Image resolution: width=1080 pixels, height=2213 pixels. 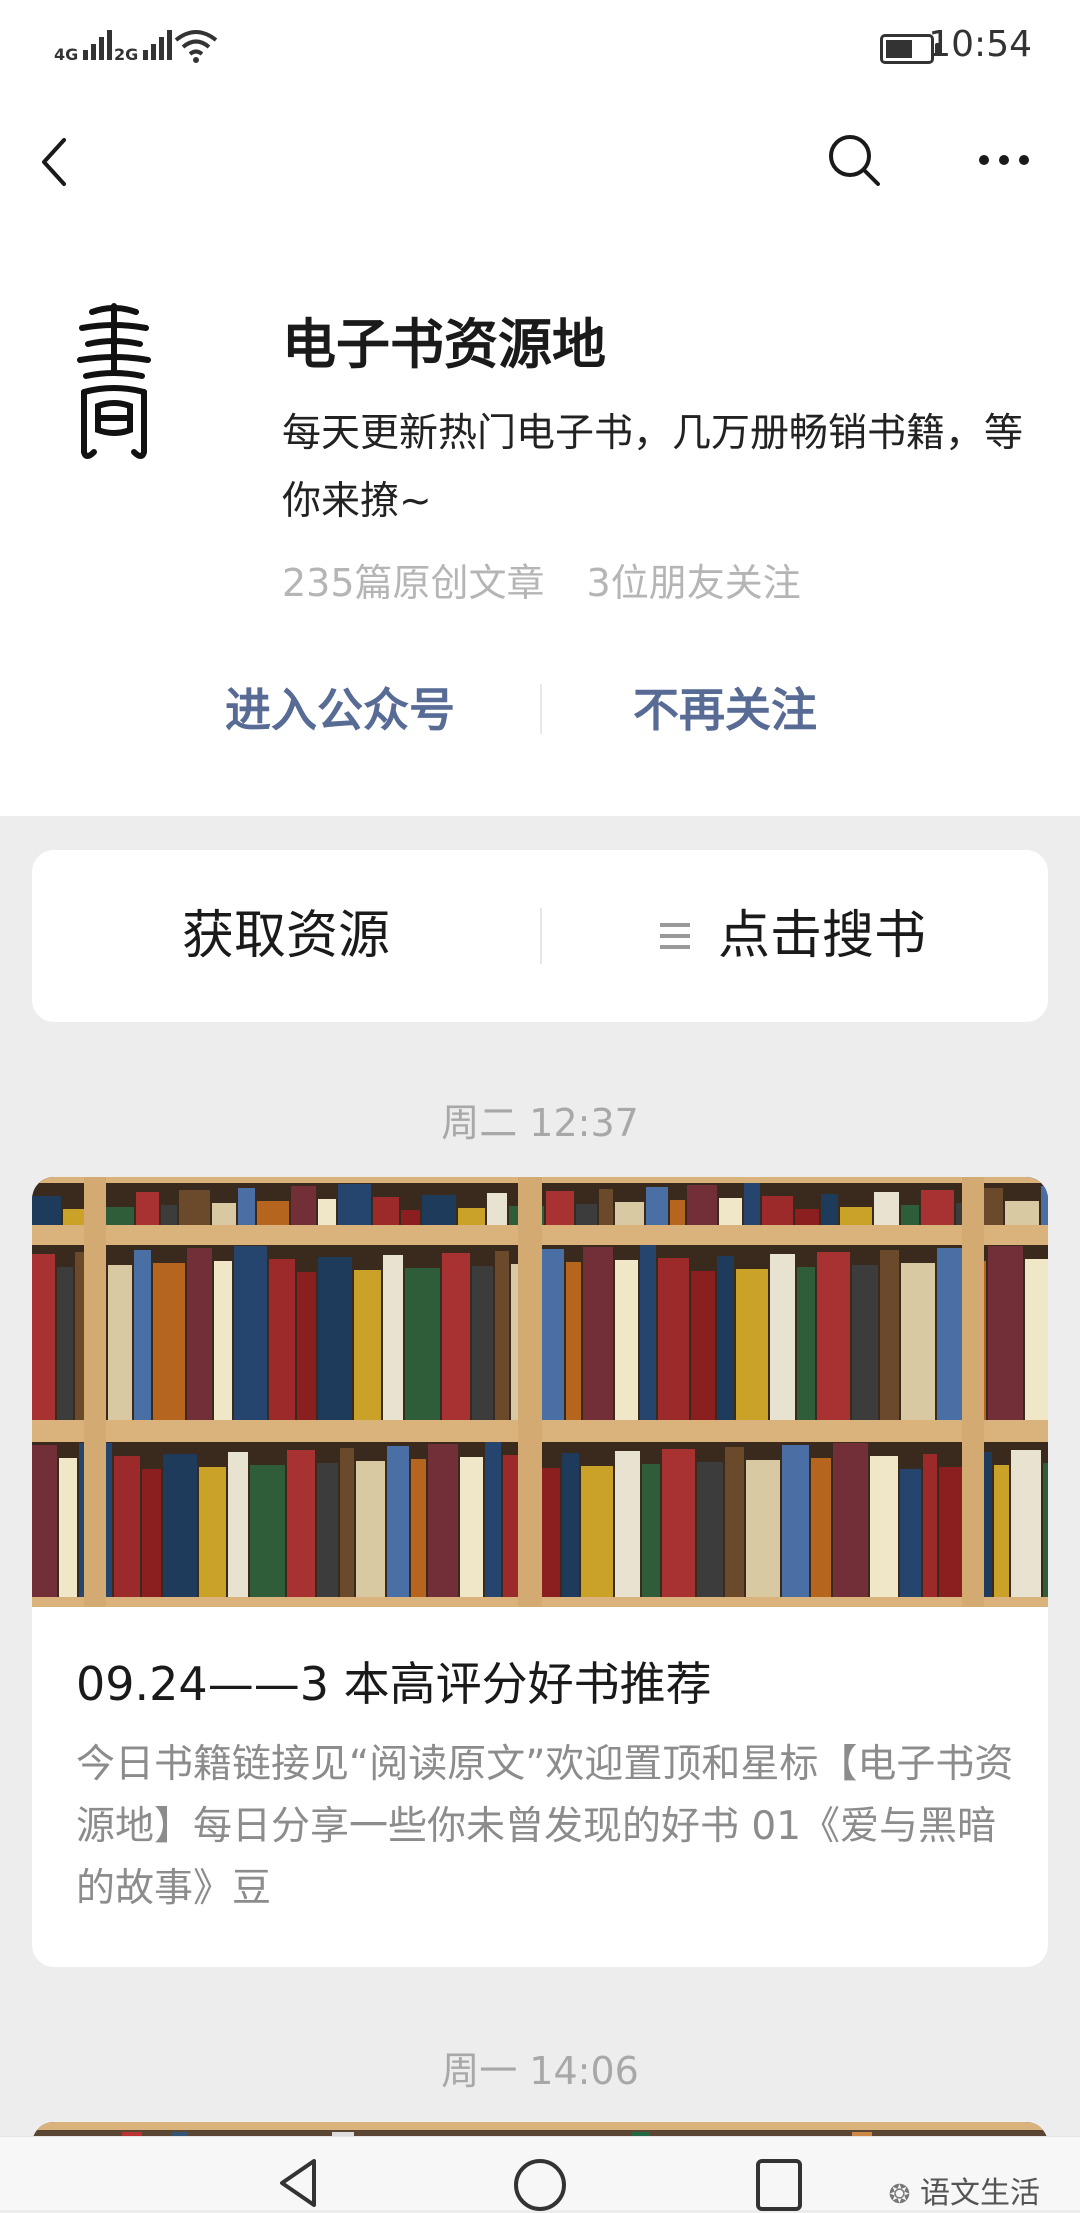 What do you see at coordinates (693, 583) in the screenshot?
I see `friend-follow-count: 3位朋友关注` at bounding box center [693, 583].